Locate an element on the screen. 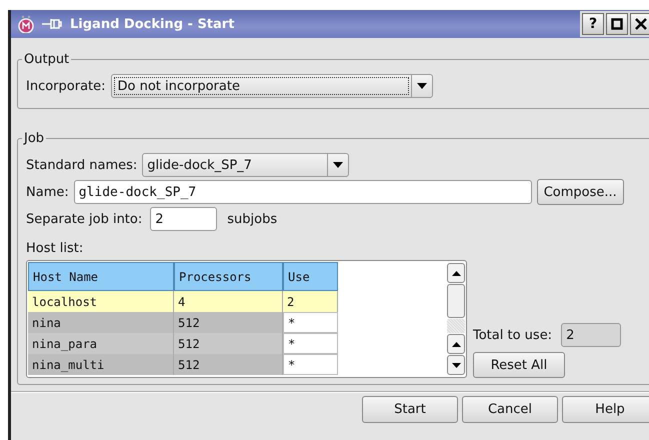  standard-names-dropdown: glide-dock_SP_7 is located at coordinates (246, 165).